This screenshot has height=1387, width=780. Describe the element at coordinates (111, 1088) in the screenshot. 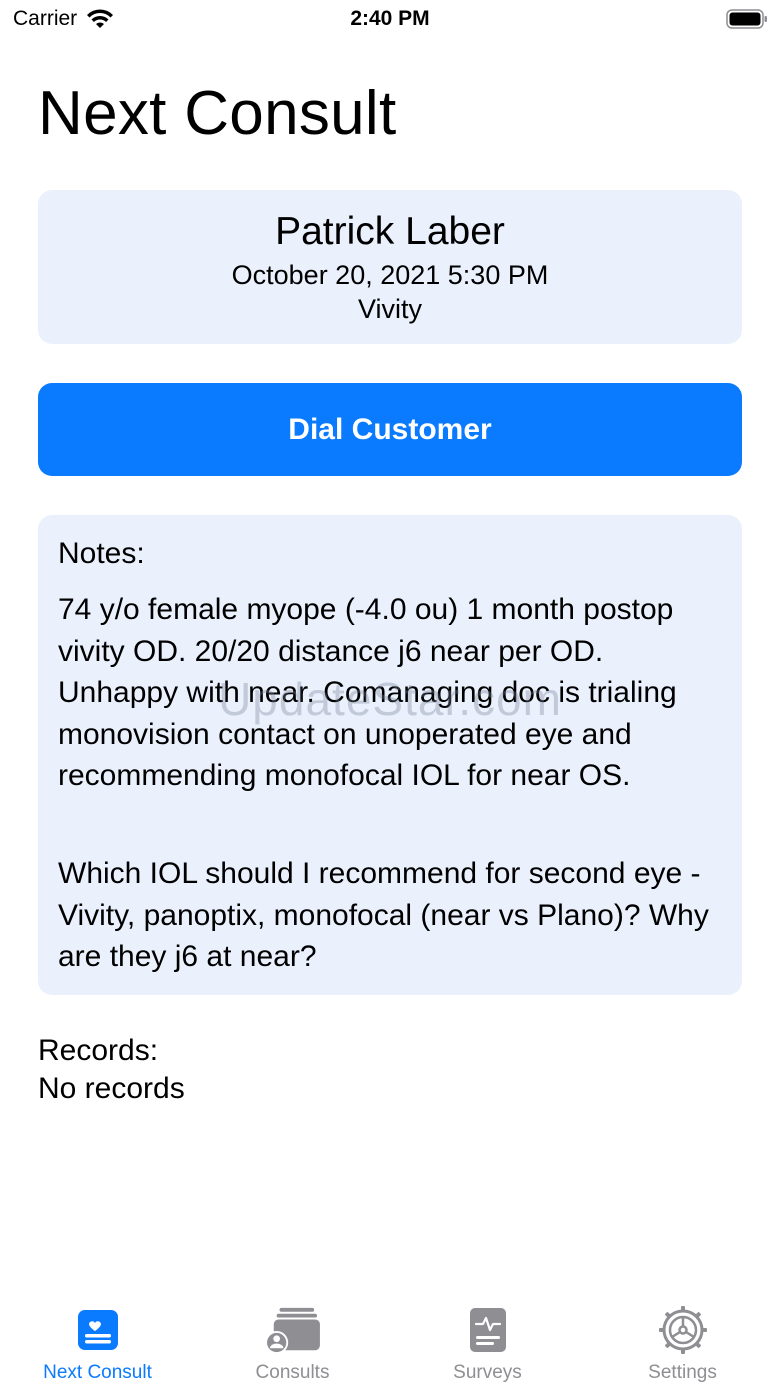

I see `records-empty-state: No records` at that location.